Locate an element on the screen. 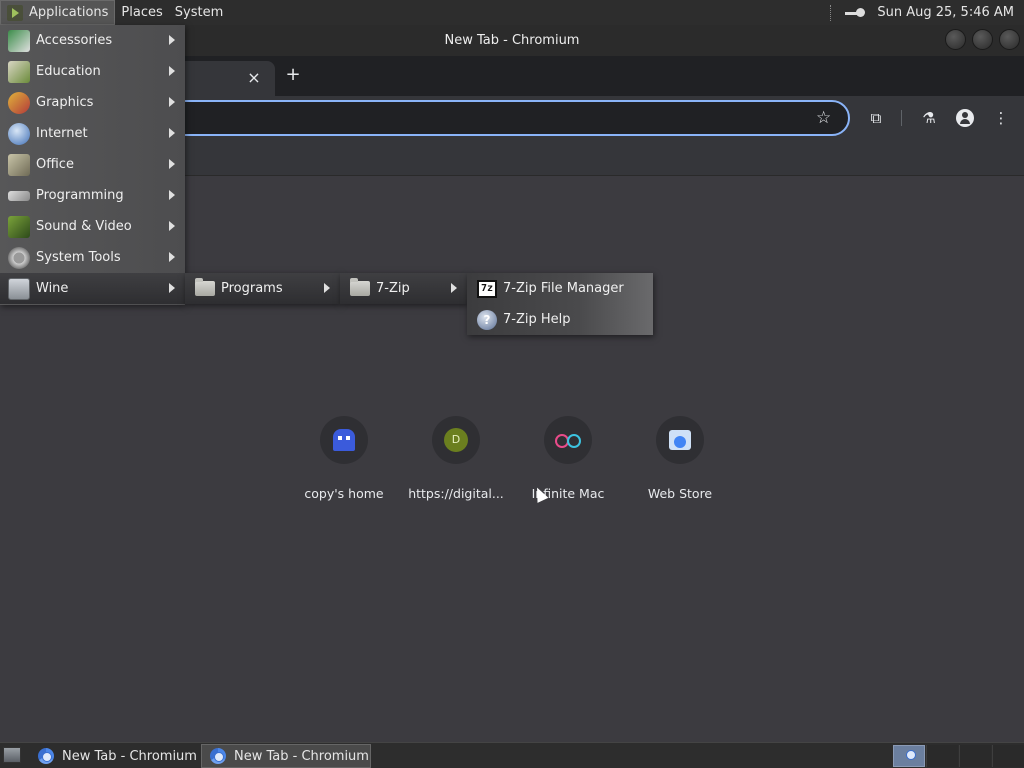 The image size is (1024, 768). profile-icon is located at coordinates (965, 118).